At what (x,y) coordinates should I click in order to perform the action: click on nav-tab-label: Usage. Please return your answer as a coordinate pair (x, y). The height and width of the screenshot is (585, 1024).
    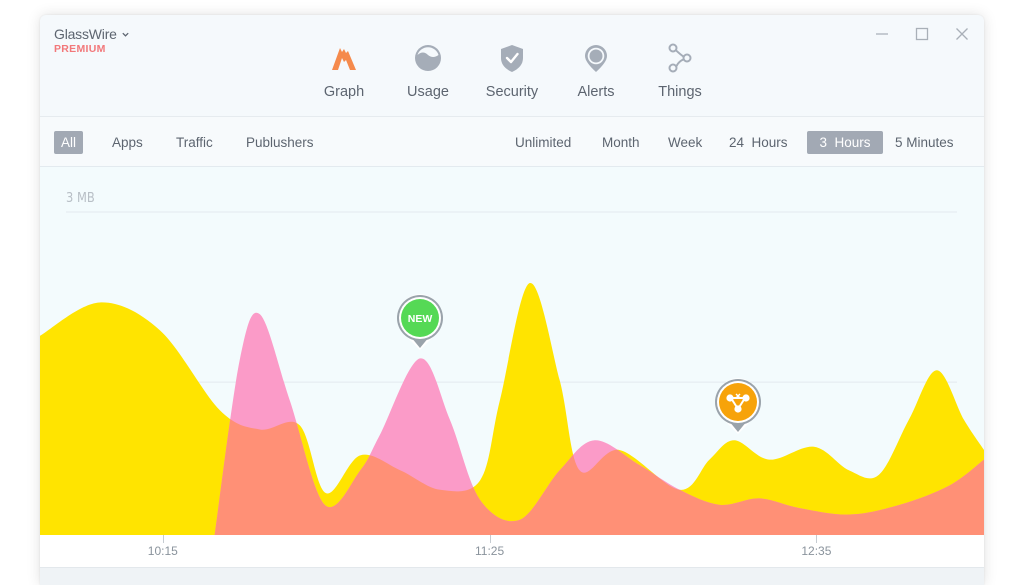
    Looking at the image, I should click on (428, 92).